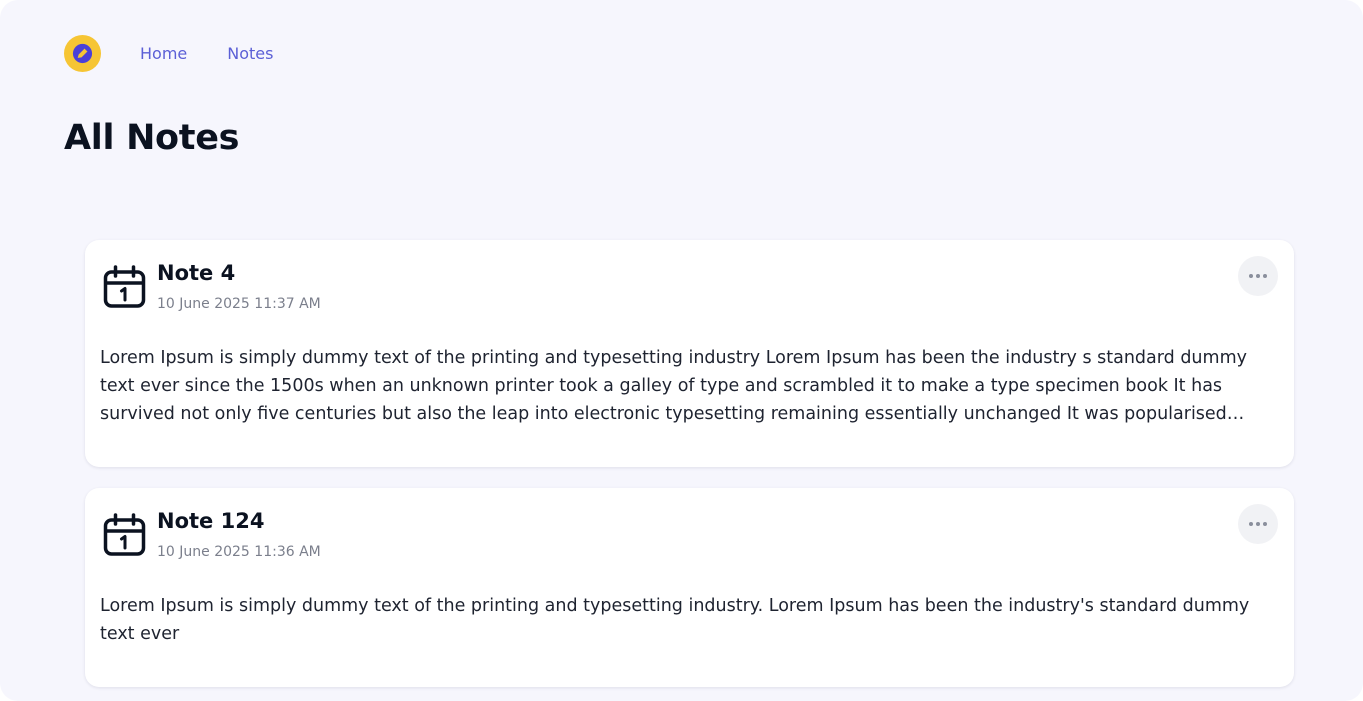  I want to click on page-title: All Notes, so click(152, 138).